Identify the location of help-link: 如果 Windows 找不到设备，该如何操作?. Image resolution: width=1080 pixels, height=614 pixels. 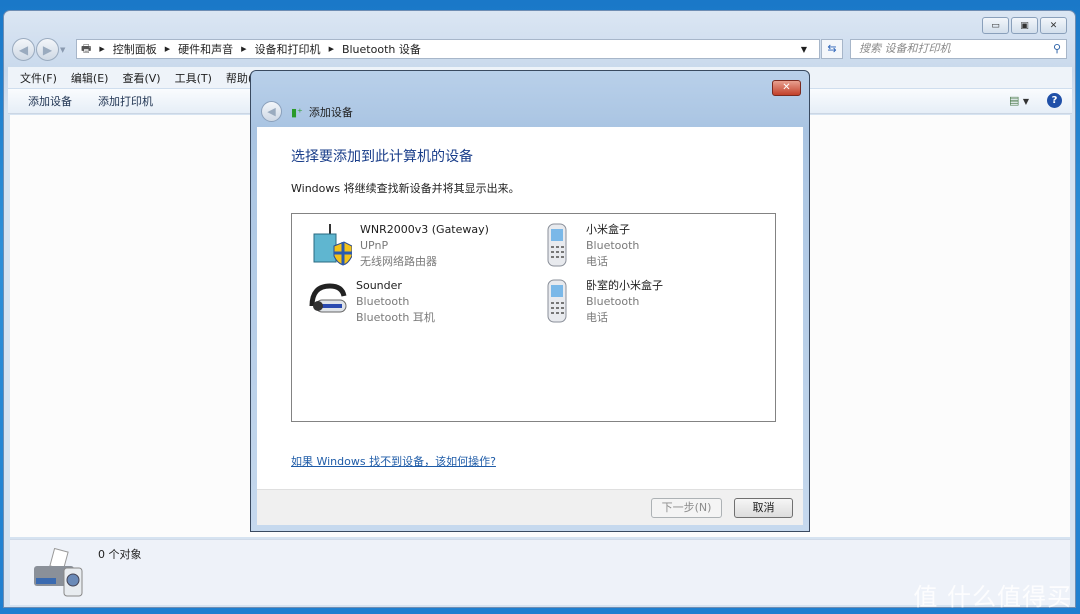
(393, 461).